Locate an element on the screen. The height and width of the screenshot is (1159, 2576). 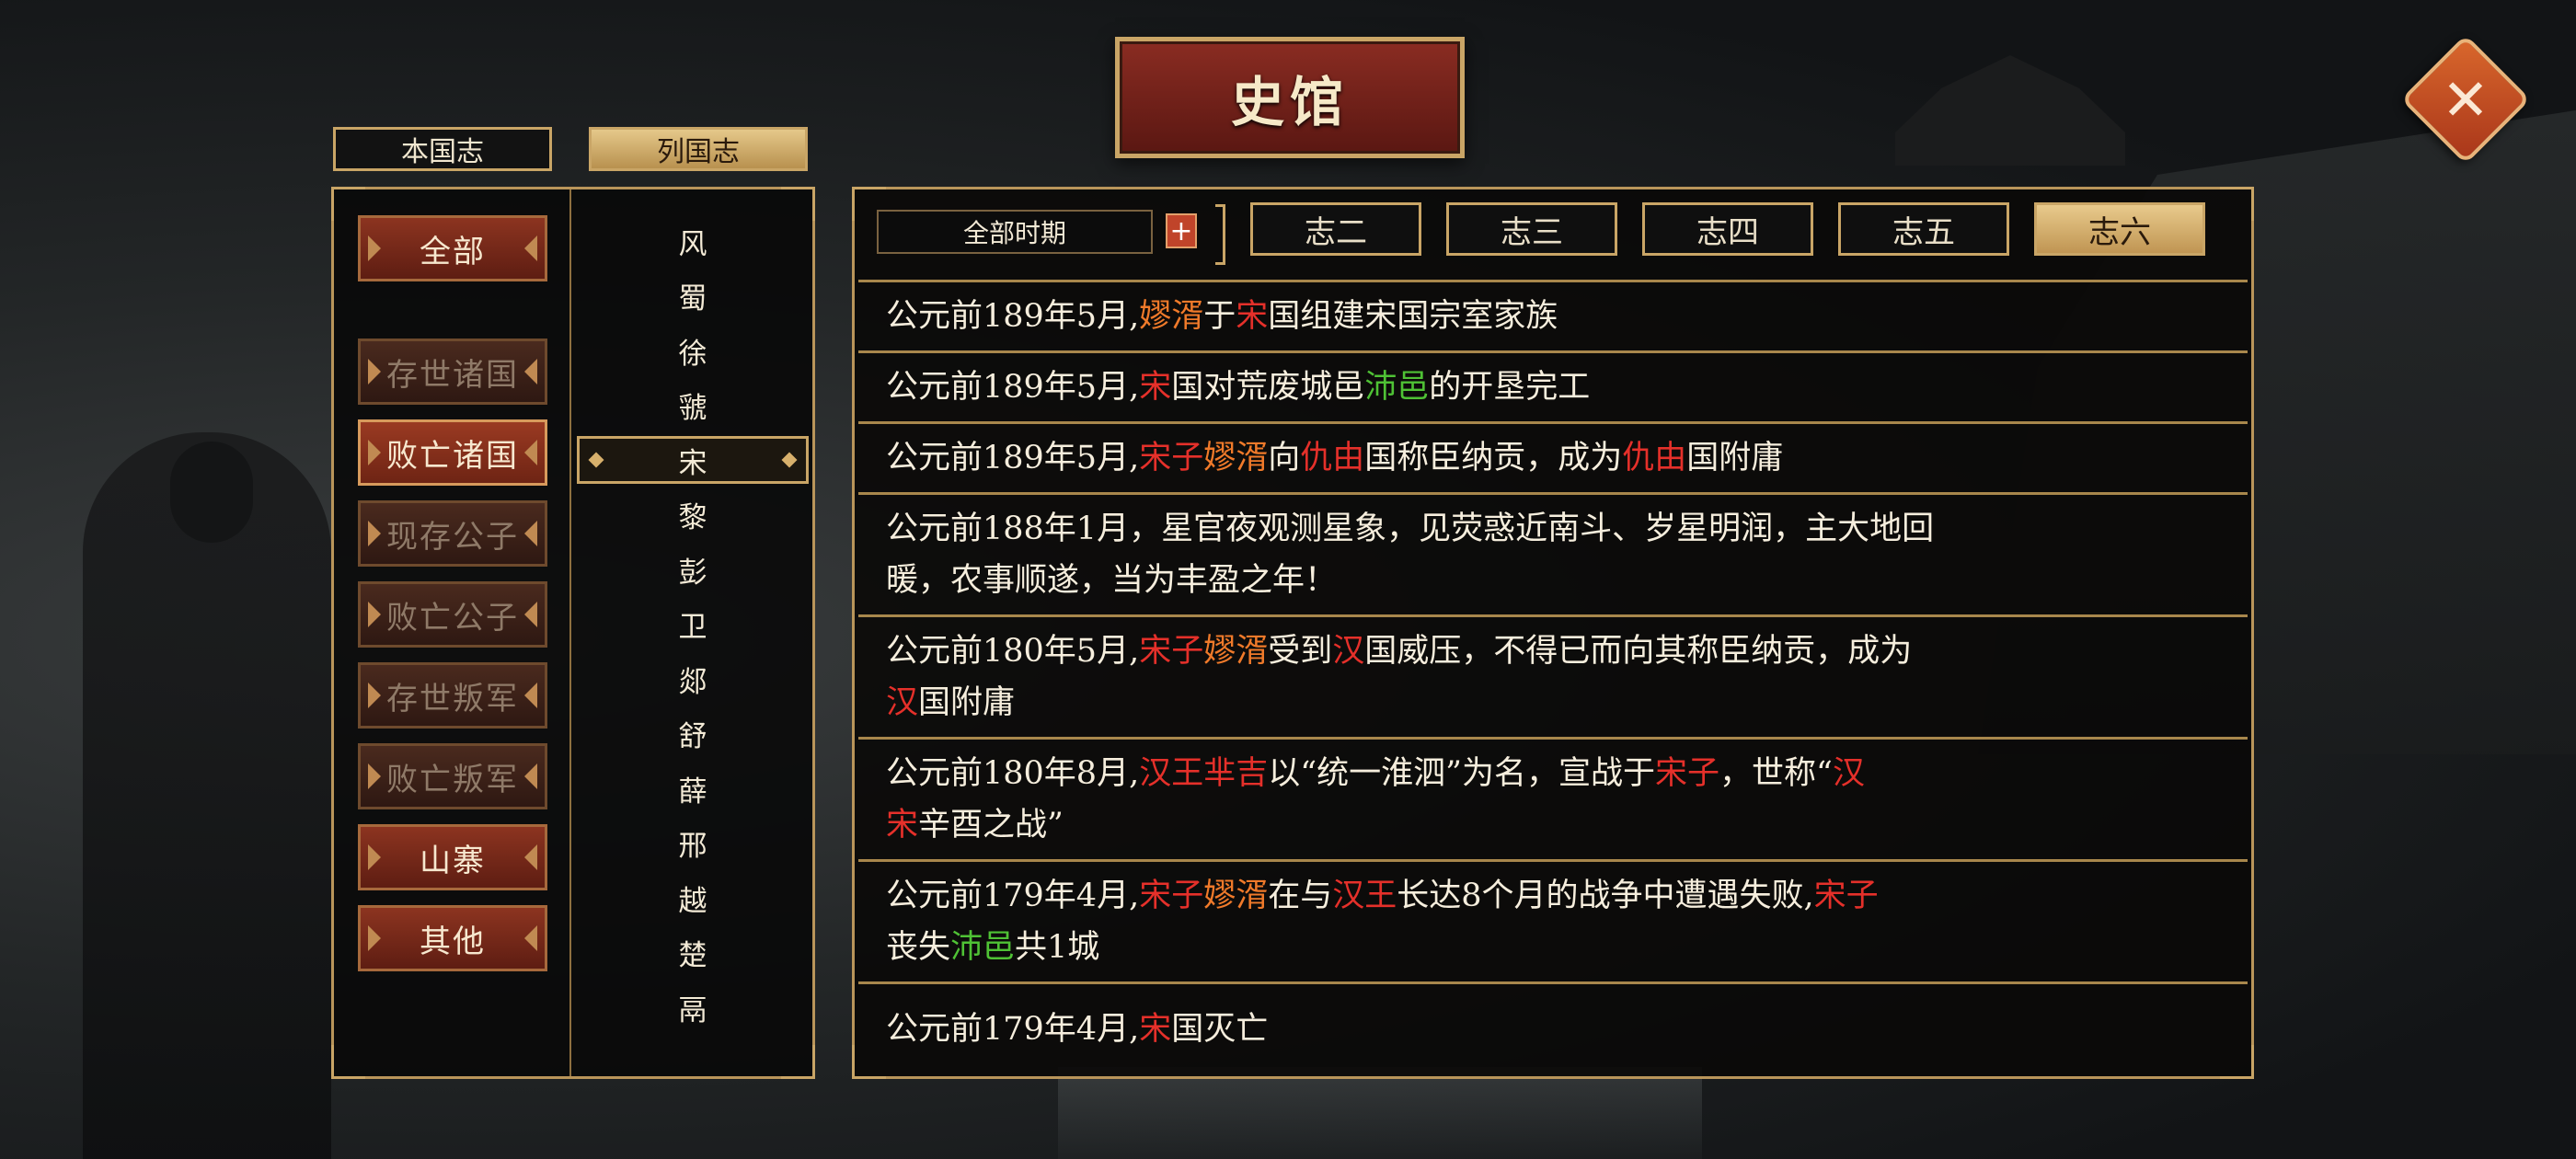
log-line: 公元前189年5月,宋国对荒废城邑沛邑的开垦完工 is located at coordinates (1238, 387).